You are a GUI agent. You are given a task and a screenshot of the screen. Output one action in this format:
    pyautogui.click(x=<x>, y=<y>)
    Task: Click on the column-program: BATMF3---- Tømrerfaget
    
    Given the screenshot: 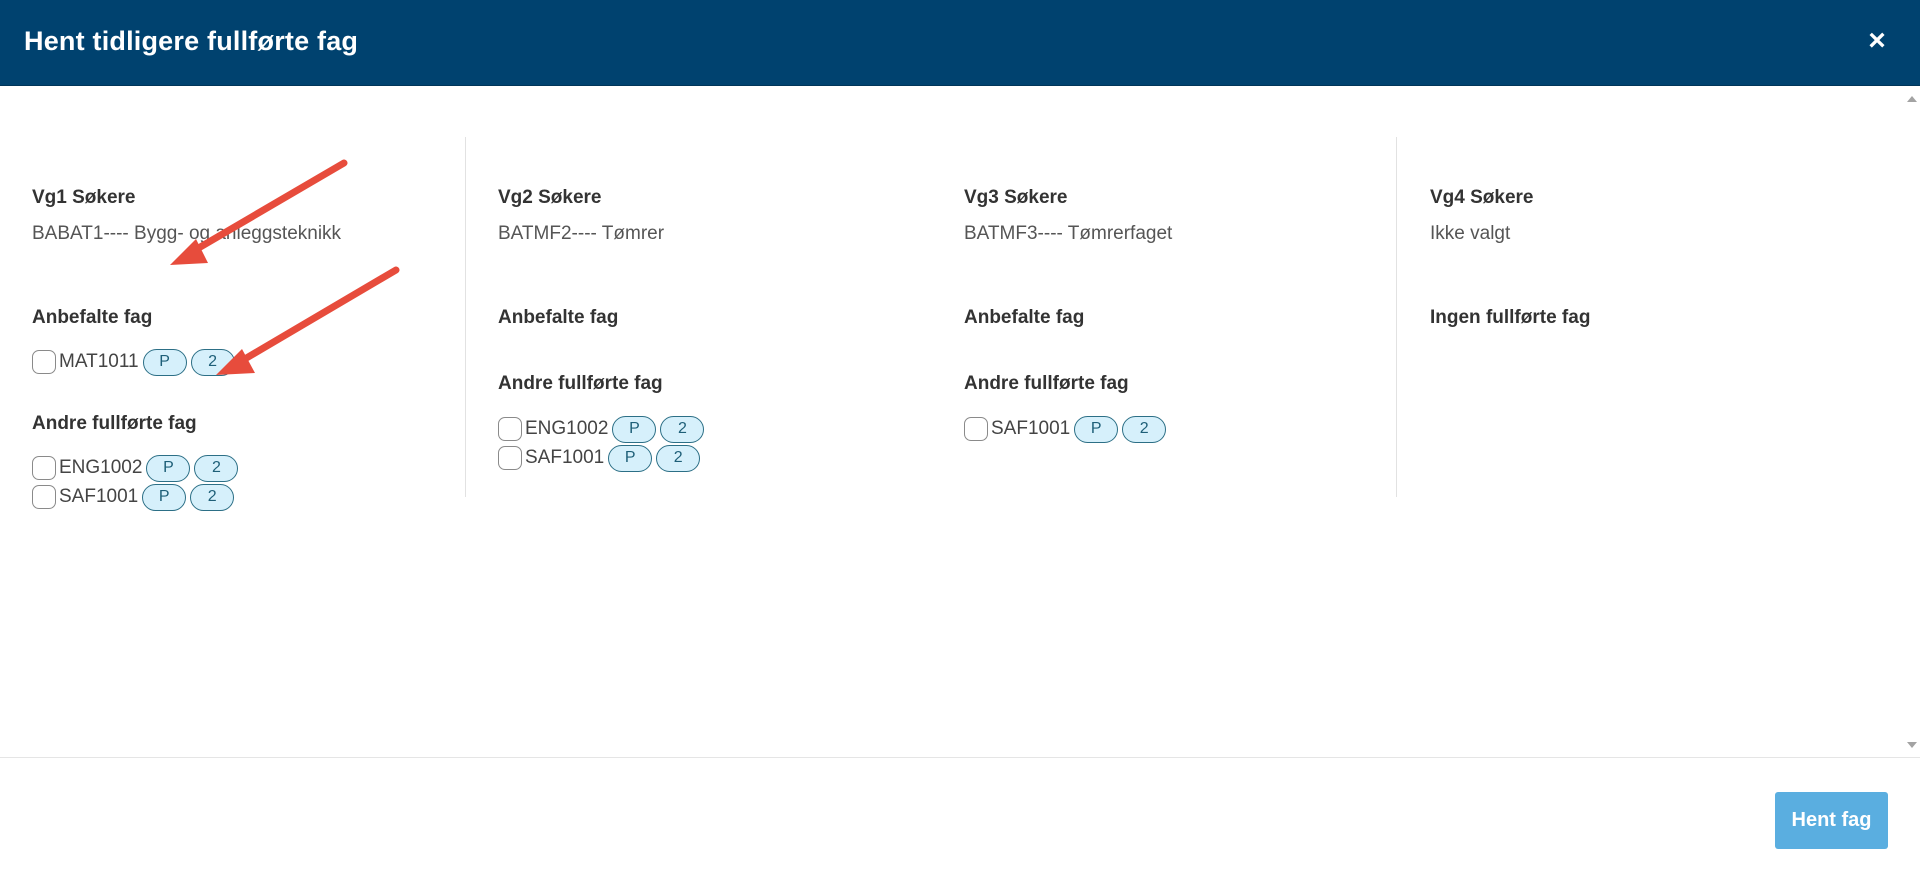 What is the action you would take?
    pyautogui.click(x=1068, y=233)
    